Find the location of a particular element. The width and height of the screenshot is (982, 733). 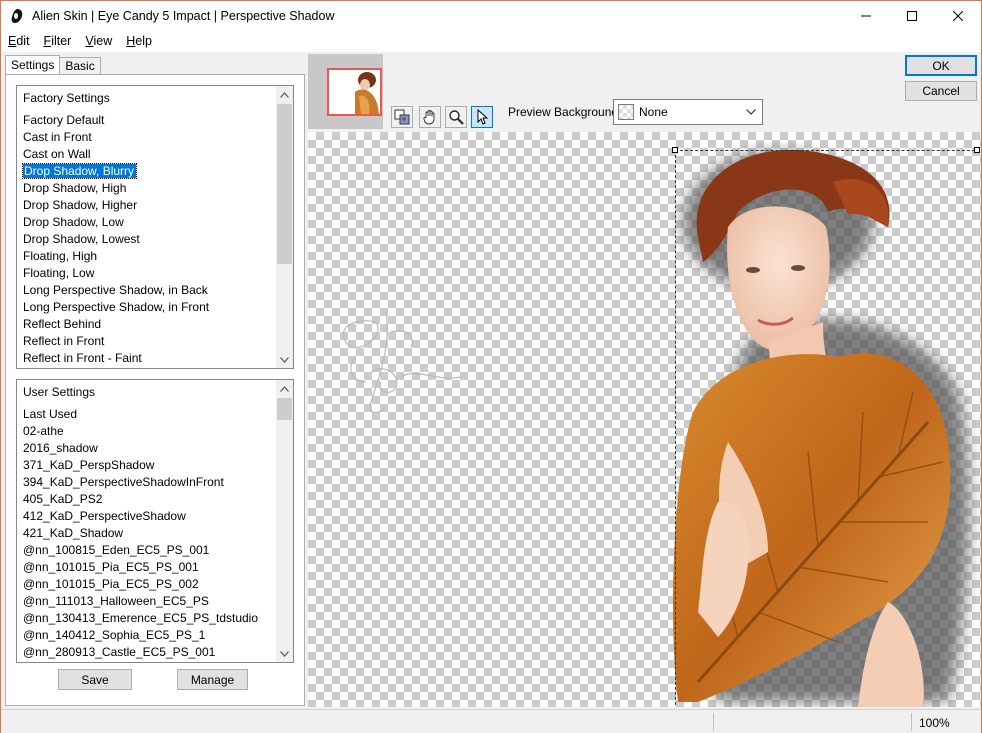

menu-edit-label: dit is located at coordinates (23, 41).